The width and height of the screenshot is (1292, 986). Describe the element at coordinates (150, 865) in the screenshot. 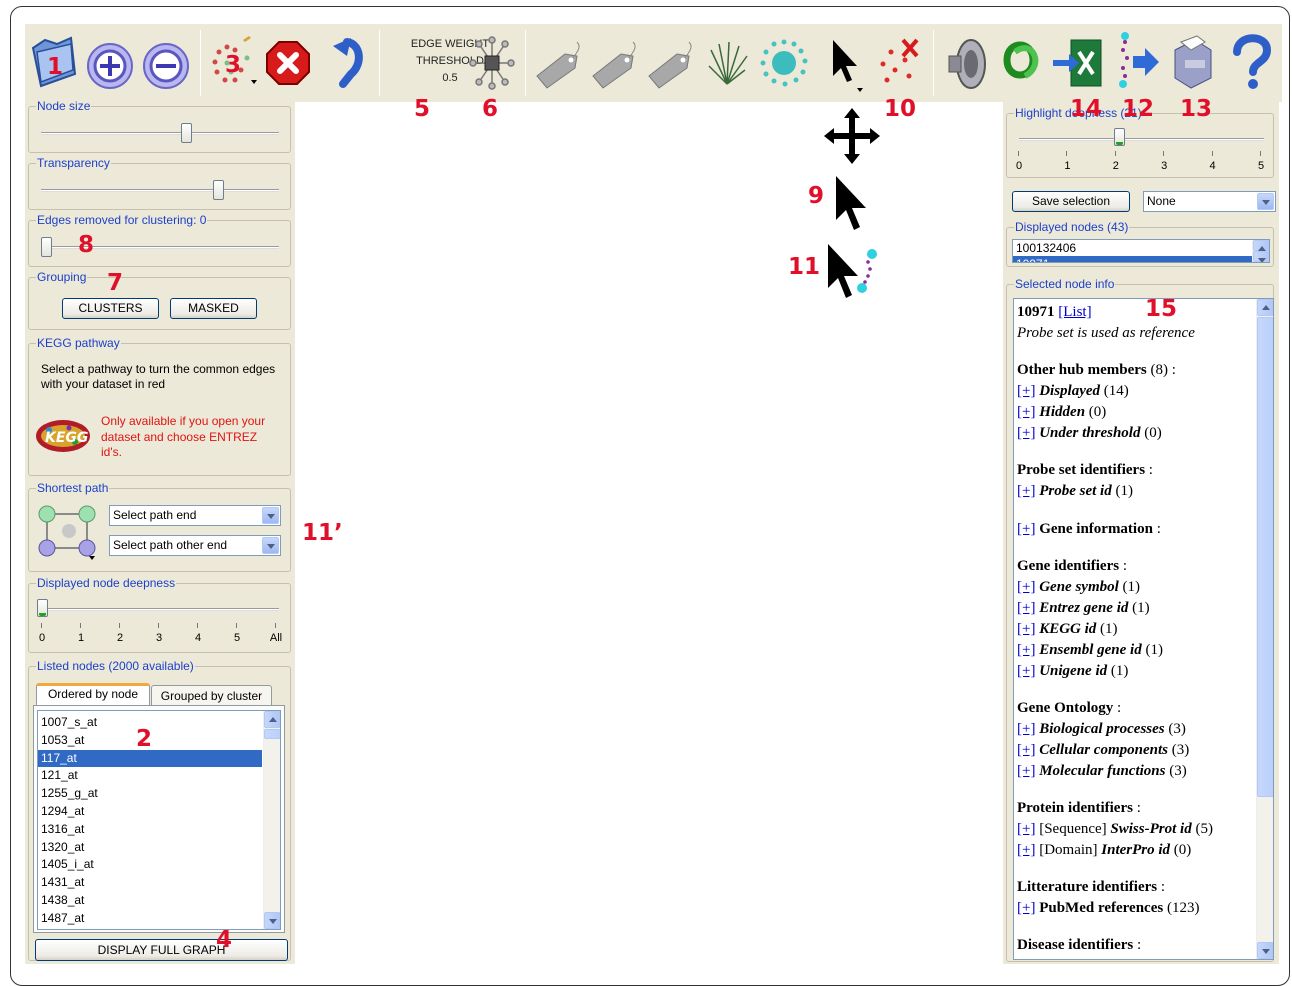

I see `list-item: 1405_i_at` at that location.